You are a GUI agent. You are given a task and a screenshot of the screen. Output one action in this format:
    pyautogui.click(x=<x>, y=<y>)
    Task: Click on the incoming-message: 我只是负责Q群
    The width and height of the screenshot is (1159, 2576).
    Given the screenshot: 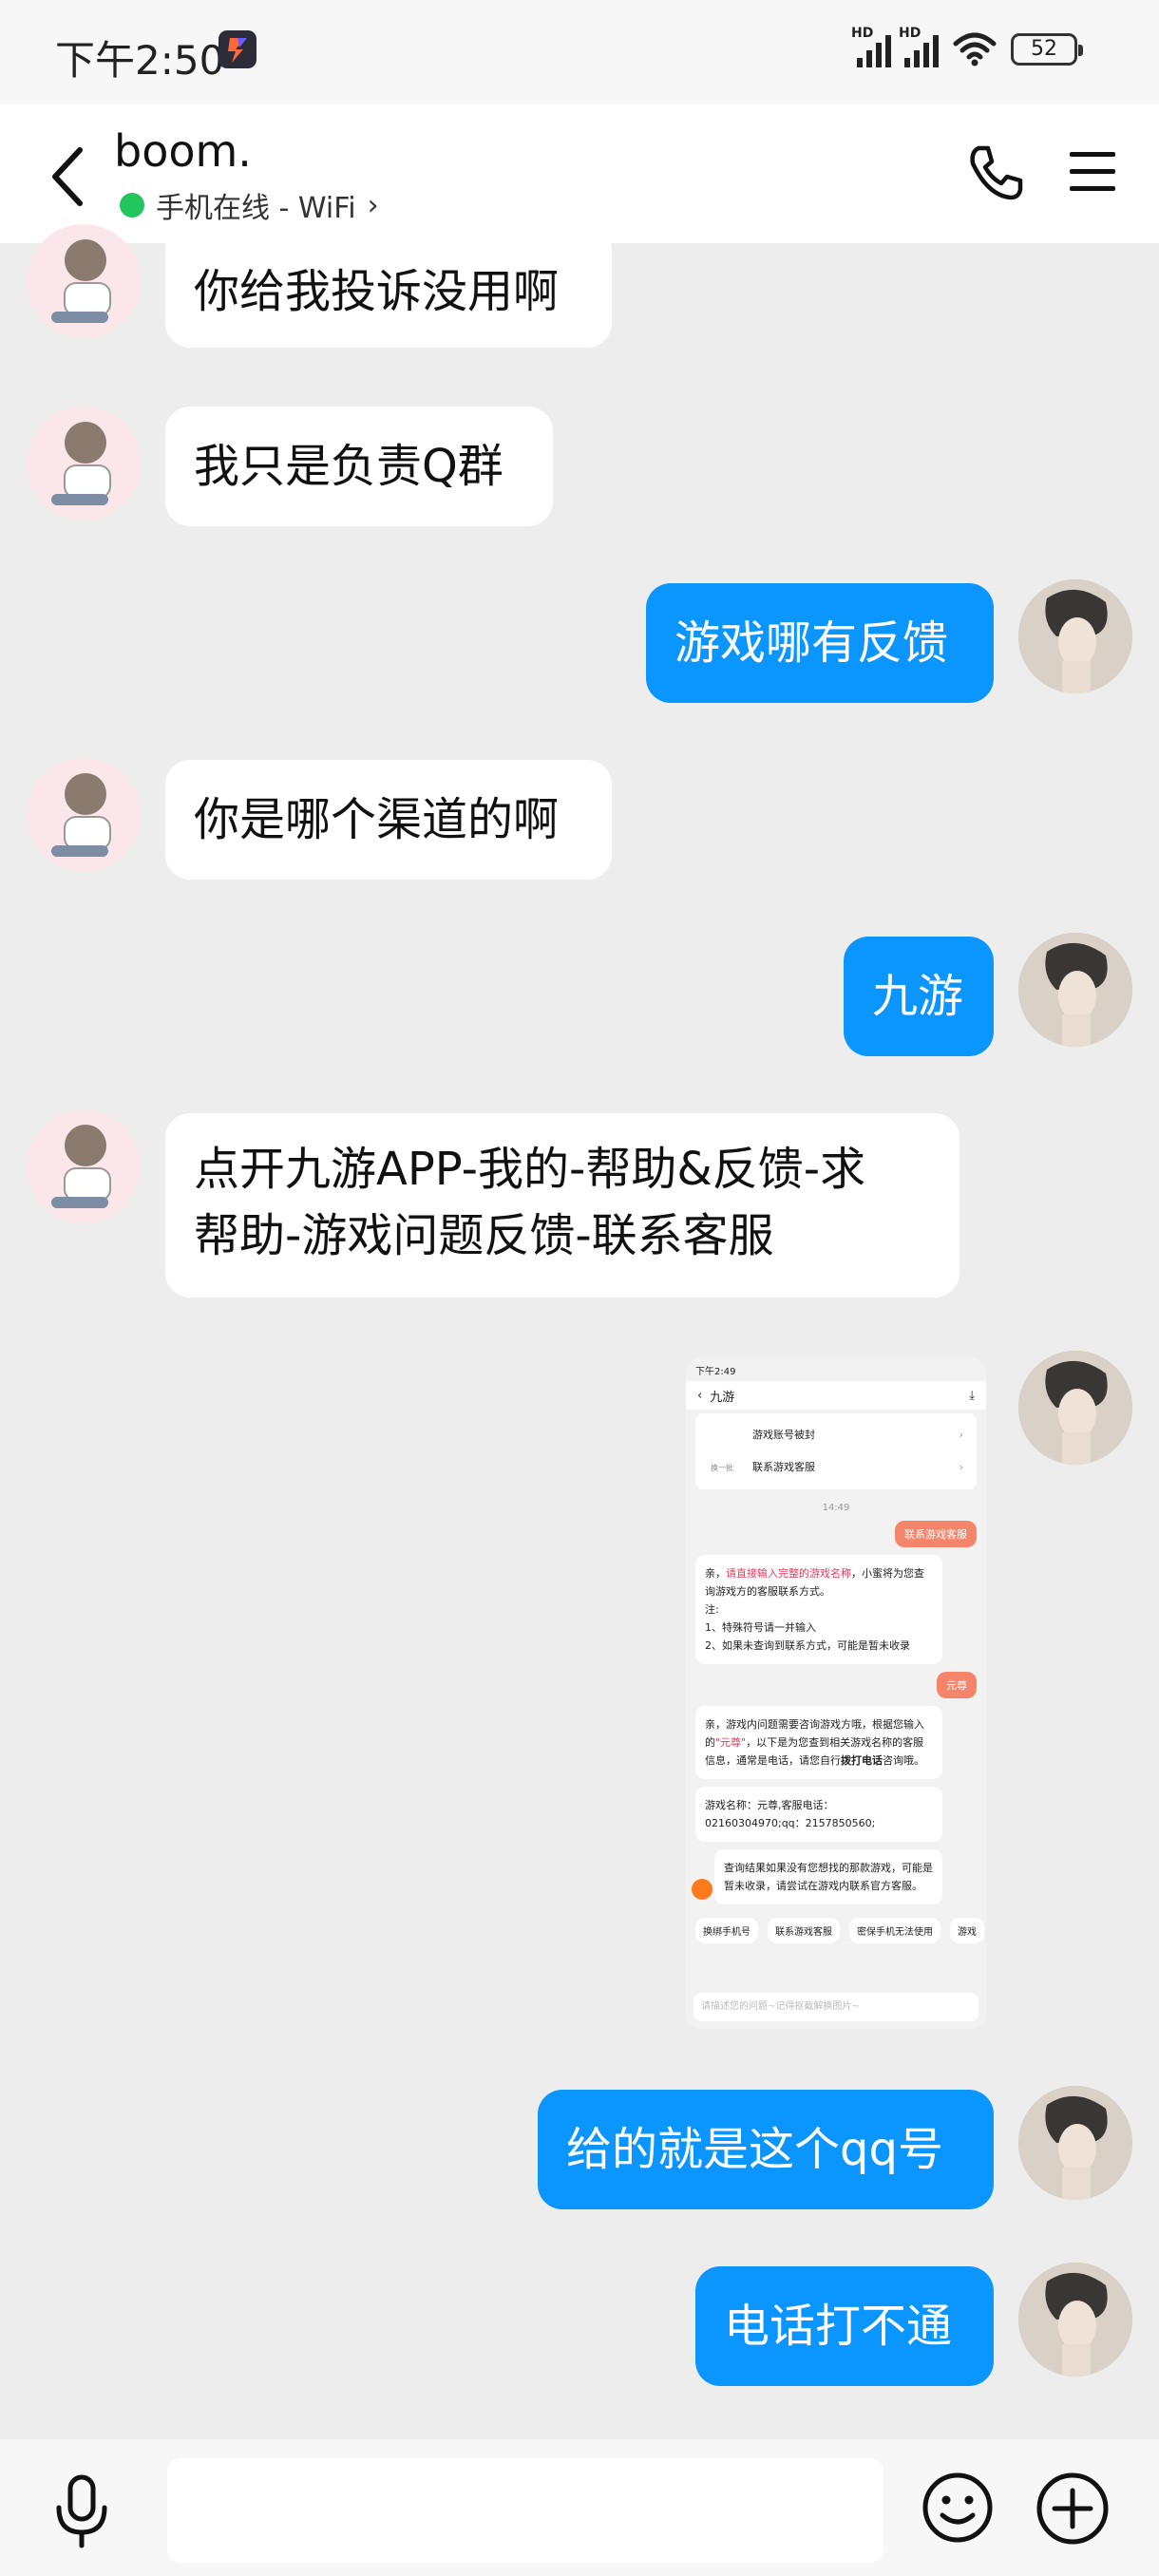 What is the action you would take?
    pyautogui.click(x=359, y=466)
    